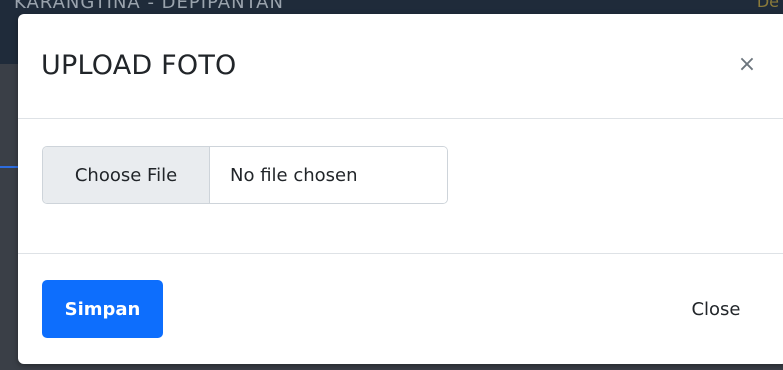  Describe the element at coordinates (9, 167) in the screenshot. I see `background-accent-line` at that location.